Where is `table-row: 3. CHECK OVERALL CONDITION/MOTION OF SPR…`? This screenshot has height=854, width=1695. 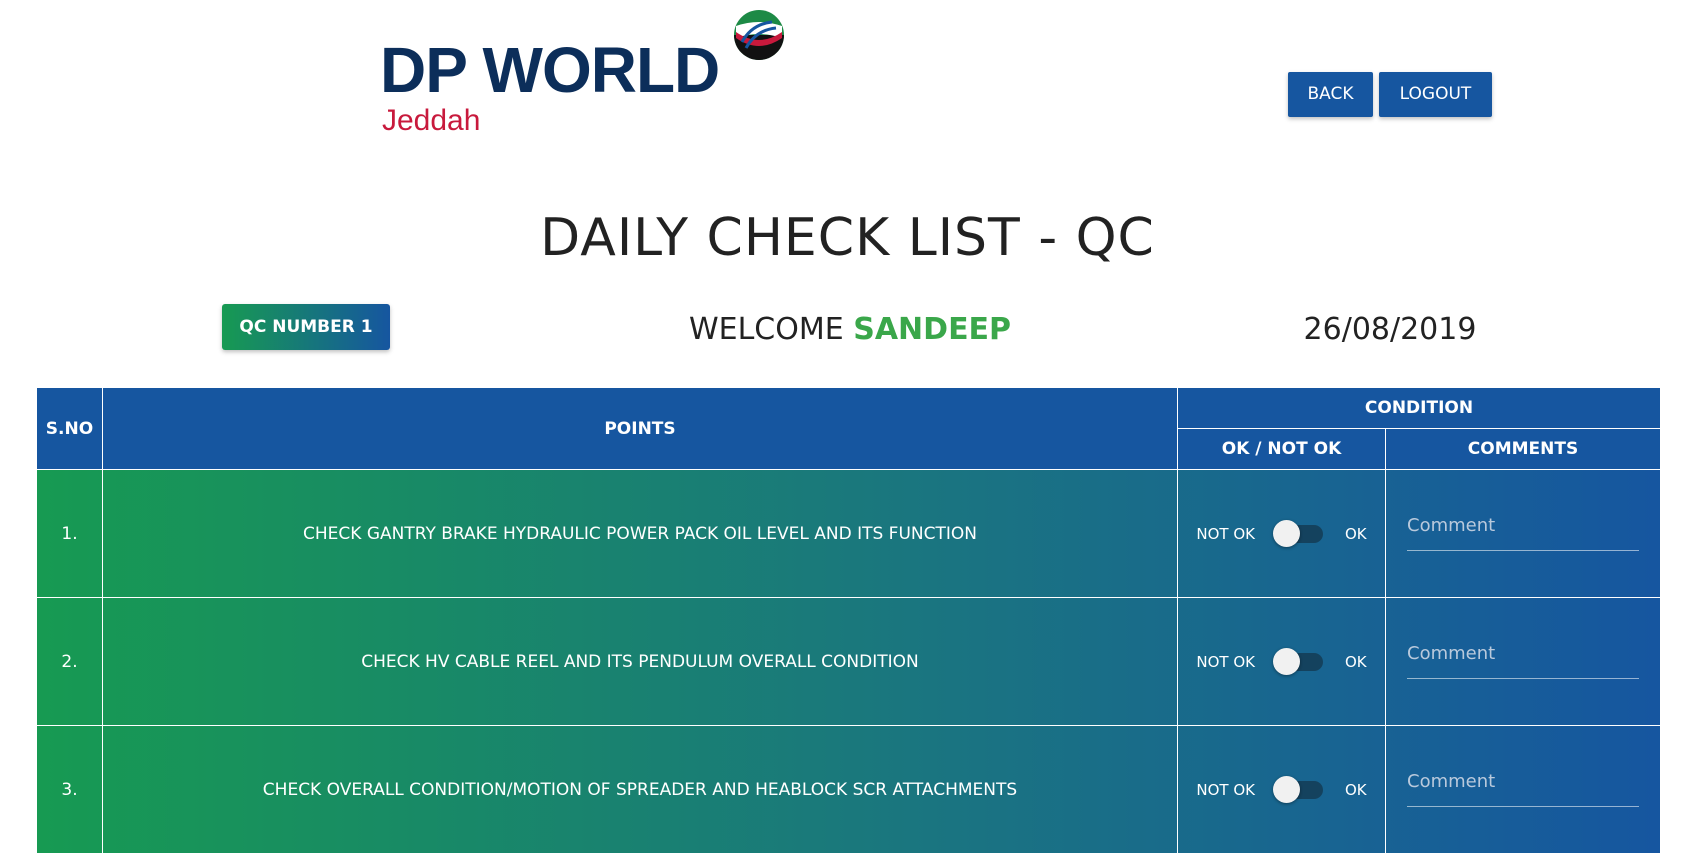 table-row: 3. CHECK OVERALL CONDITION/MOTION OF SPR… is located at coordinates (849, 789).